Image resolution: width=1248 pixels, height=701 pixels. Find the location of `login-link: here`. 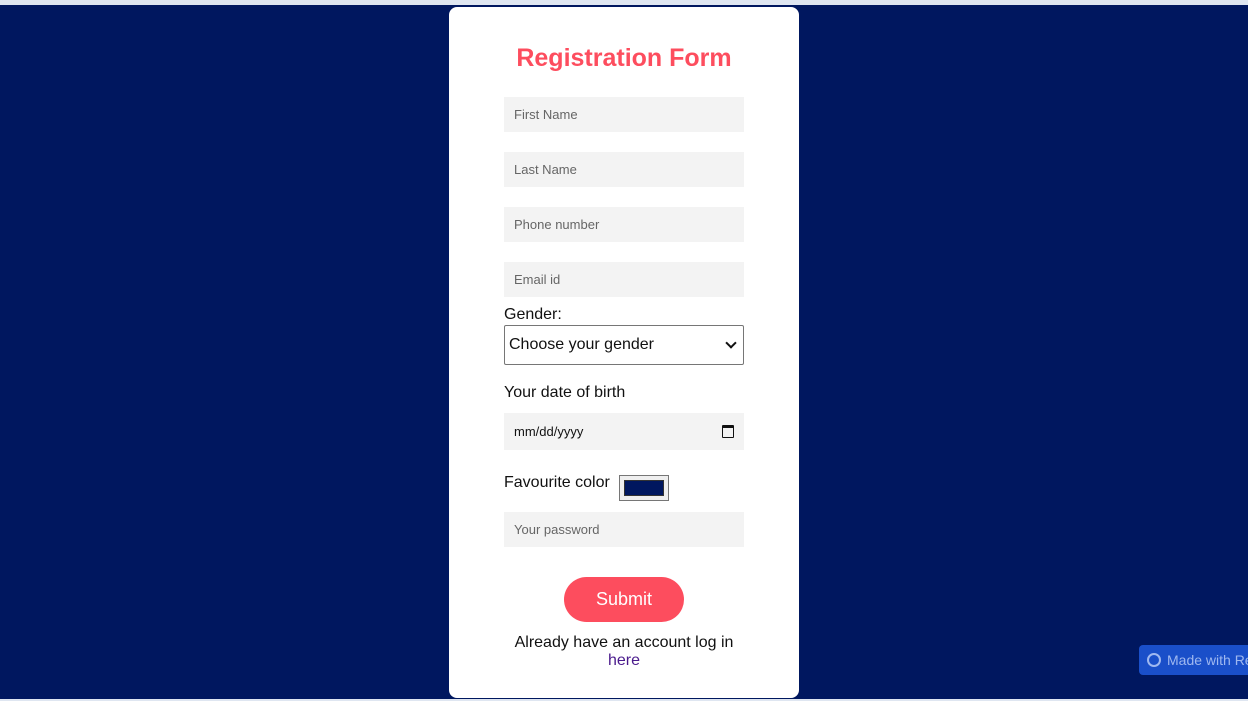

login-link: here is located at coordinates (624, 660).